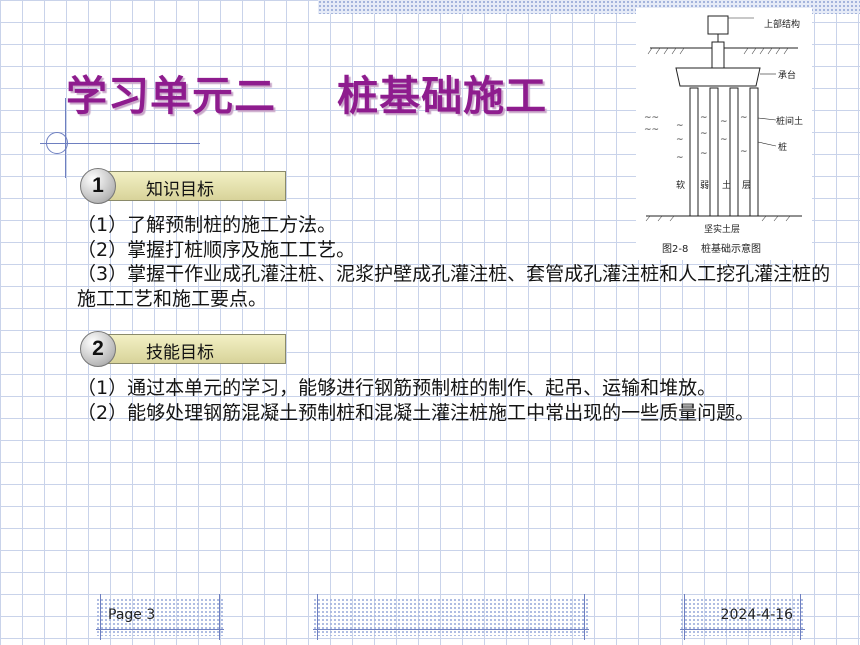 This screenshot has height=645, width=860. What do you see at coordinates (718, 25) in the screenshot?
I see `superstructure-column` at bounding box center [718, 25].